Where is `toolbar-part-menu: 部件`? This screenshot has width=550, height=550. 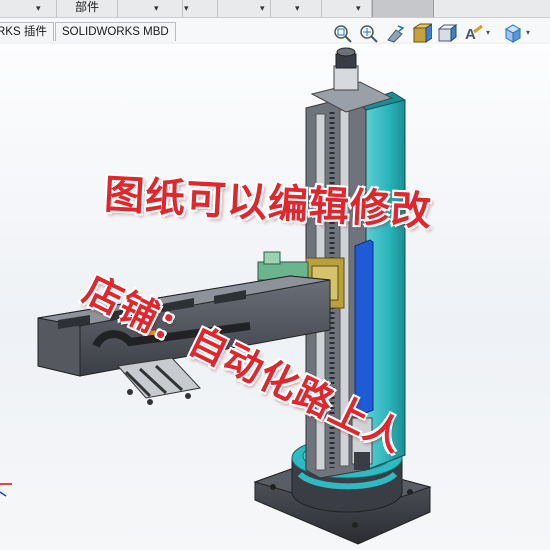
toolbar-part-menu: 部件 is located at coordinates (87, 8).